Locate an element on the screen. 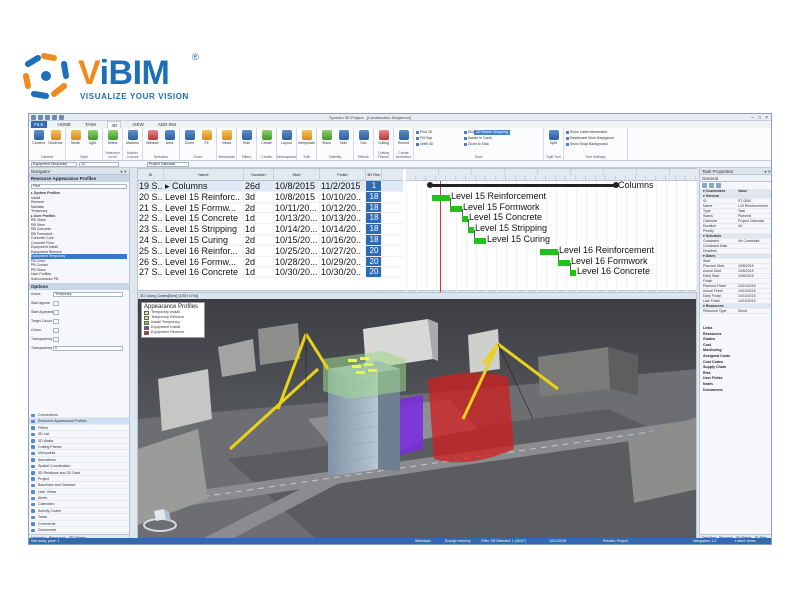  cutting-button: Cutting is located at coordinates (383, 137).